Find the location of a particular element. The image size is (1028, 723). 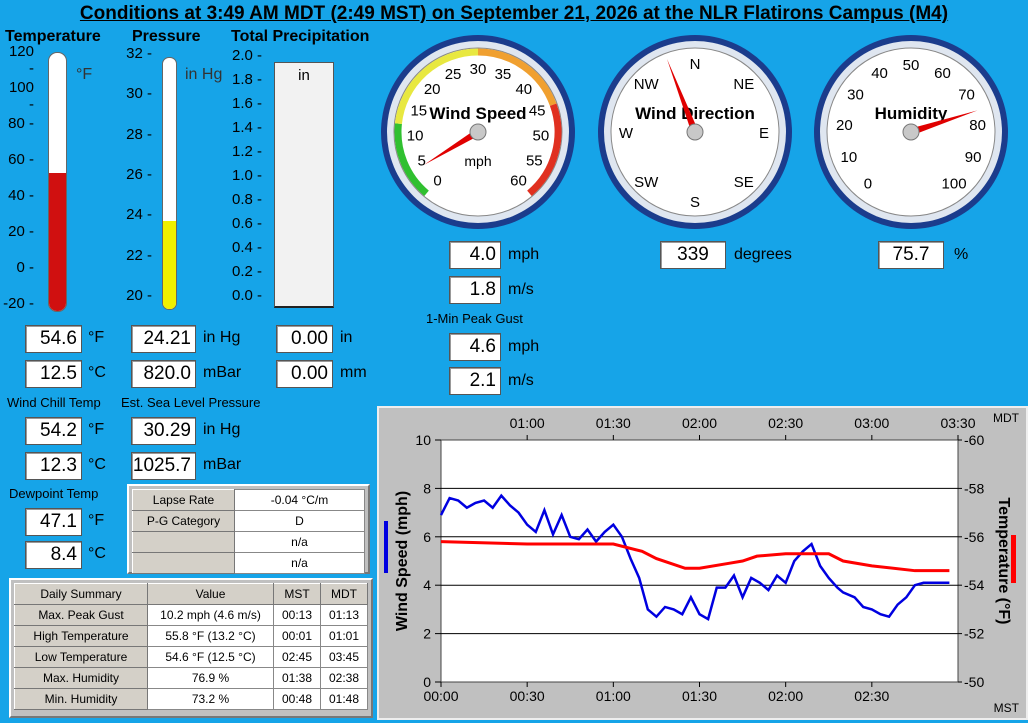

chart-bottom-tick-label: 02:30 is located at coordinates (871, 696).